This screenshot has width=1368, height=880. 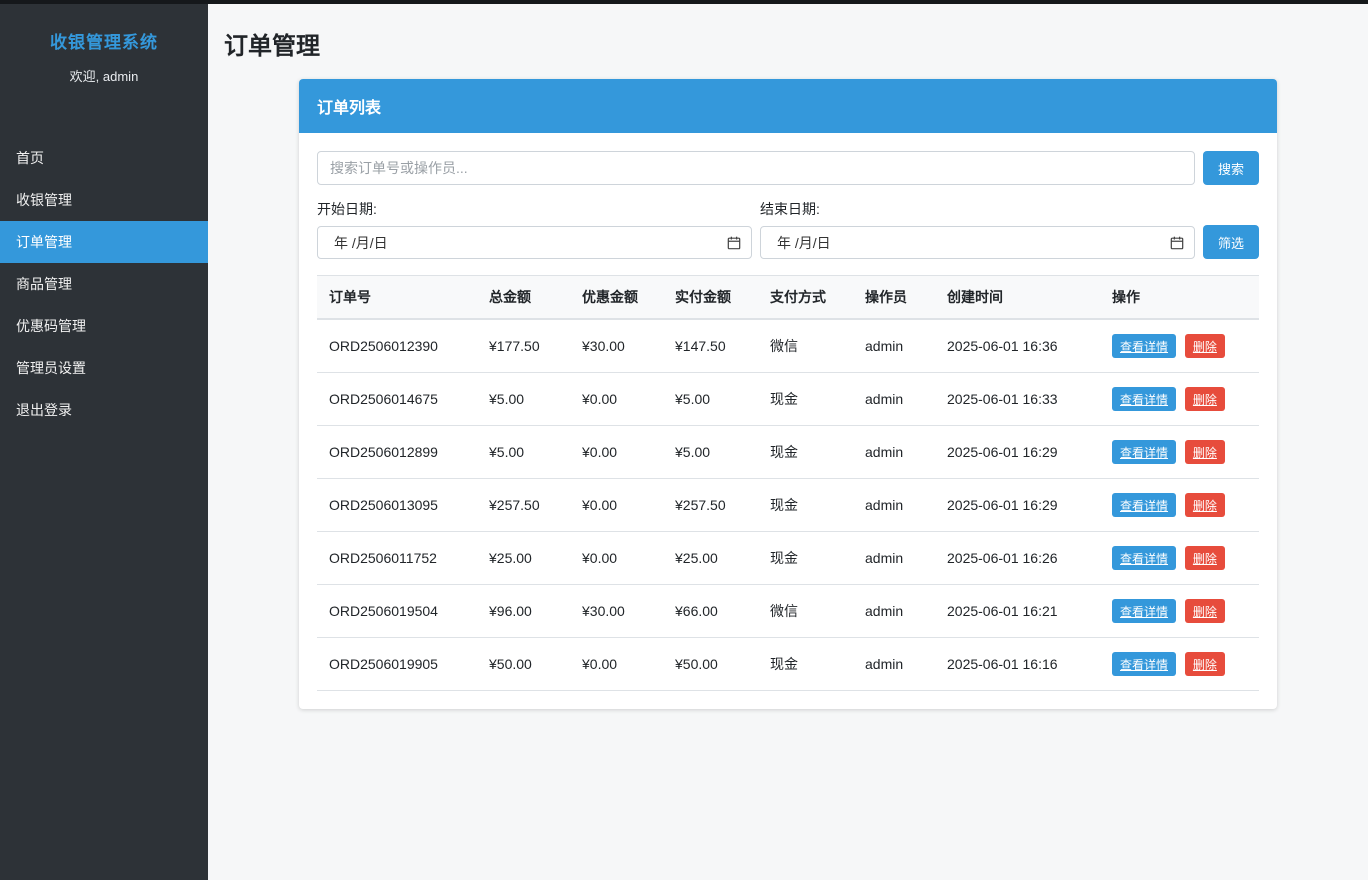 What do you see at coordinates (523, 664) in the screenshot?
I see `total-amount-cell: ¥50.00` at bounding box center [523, 664].